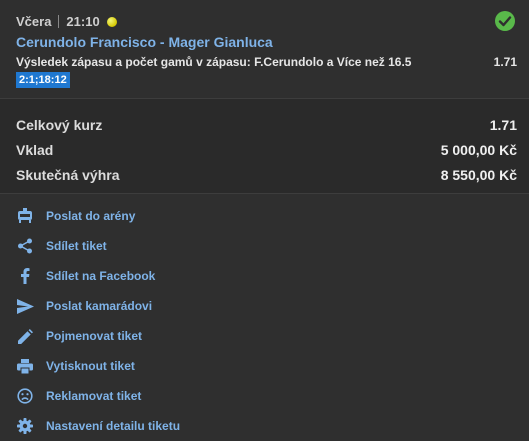  I want to click on action-label: Nastavení detailu tiketu, so click(113, 426).